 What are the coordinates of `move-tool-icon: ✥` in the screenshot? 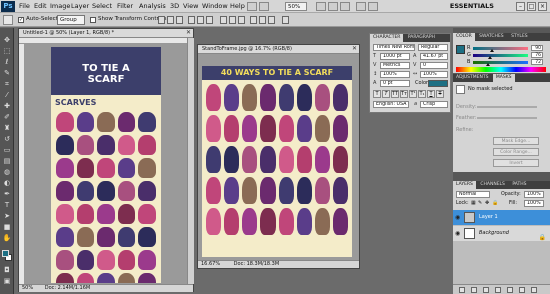 It's located at (7, 40).